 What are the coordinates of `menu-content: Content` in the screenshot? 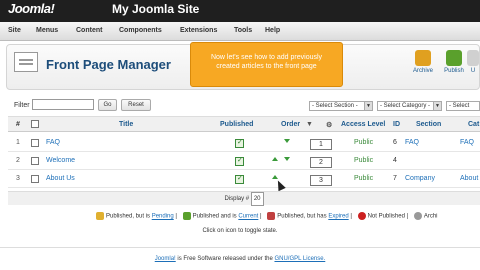 It's located at (89, 30).